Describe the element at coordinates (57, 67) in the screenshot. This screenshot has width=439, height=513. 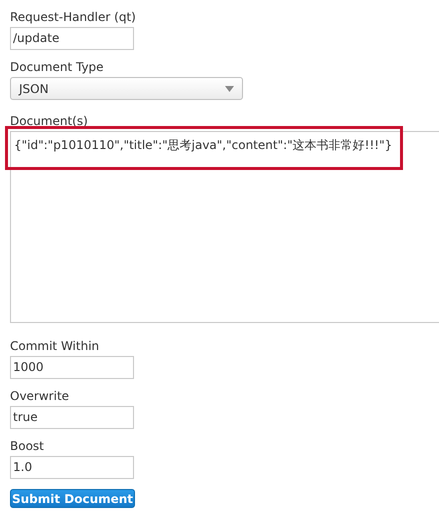
I see `field-label: Document Type` at that location.